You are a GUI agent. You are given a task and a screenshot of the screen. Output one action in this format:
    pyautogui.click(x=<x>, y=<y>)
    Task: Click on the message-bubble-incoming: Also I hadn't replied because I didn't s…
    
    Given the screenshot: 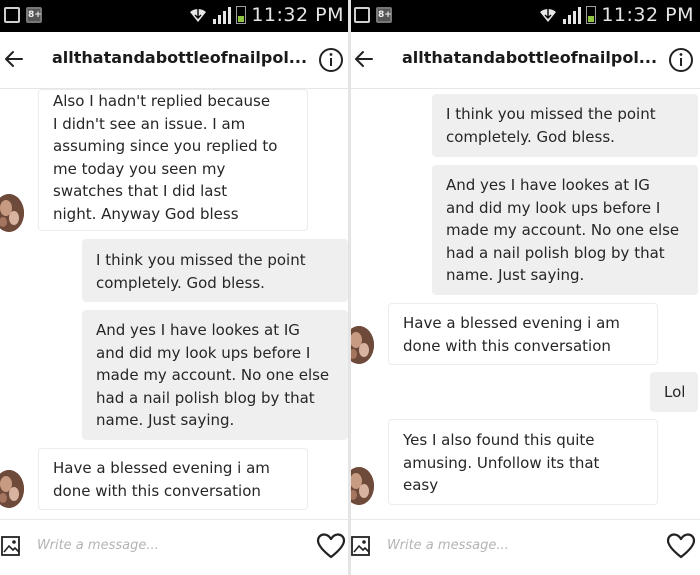 What is the action you would take?
    pyautogui.click(x=173, y=160)
    